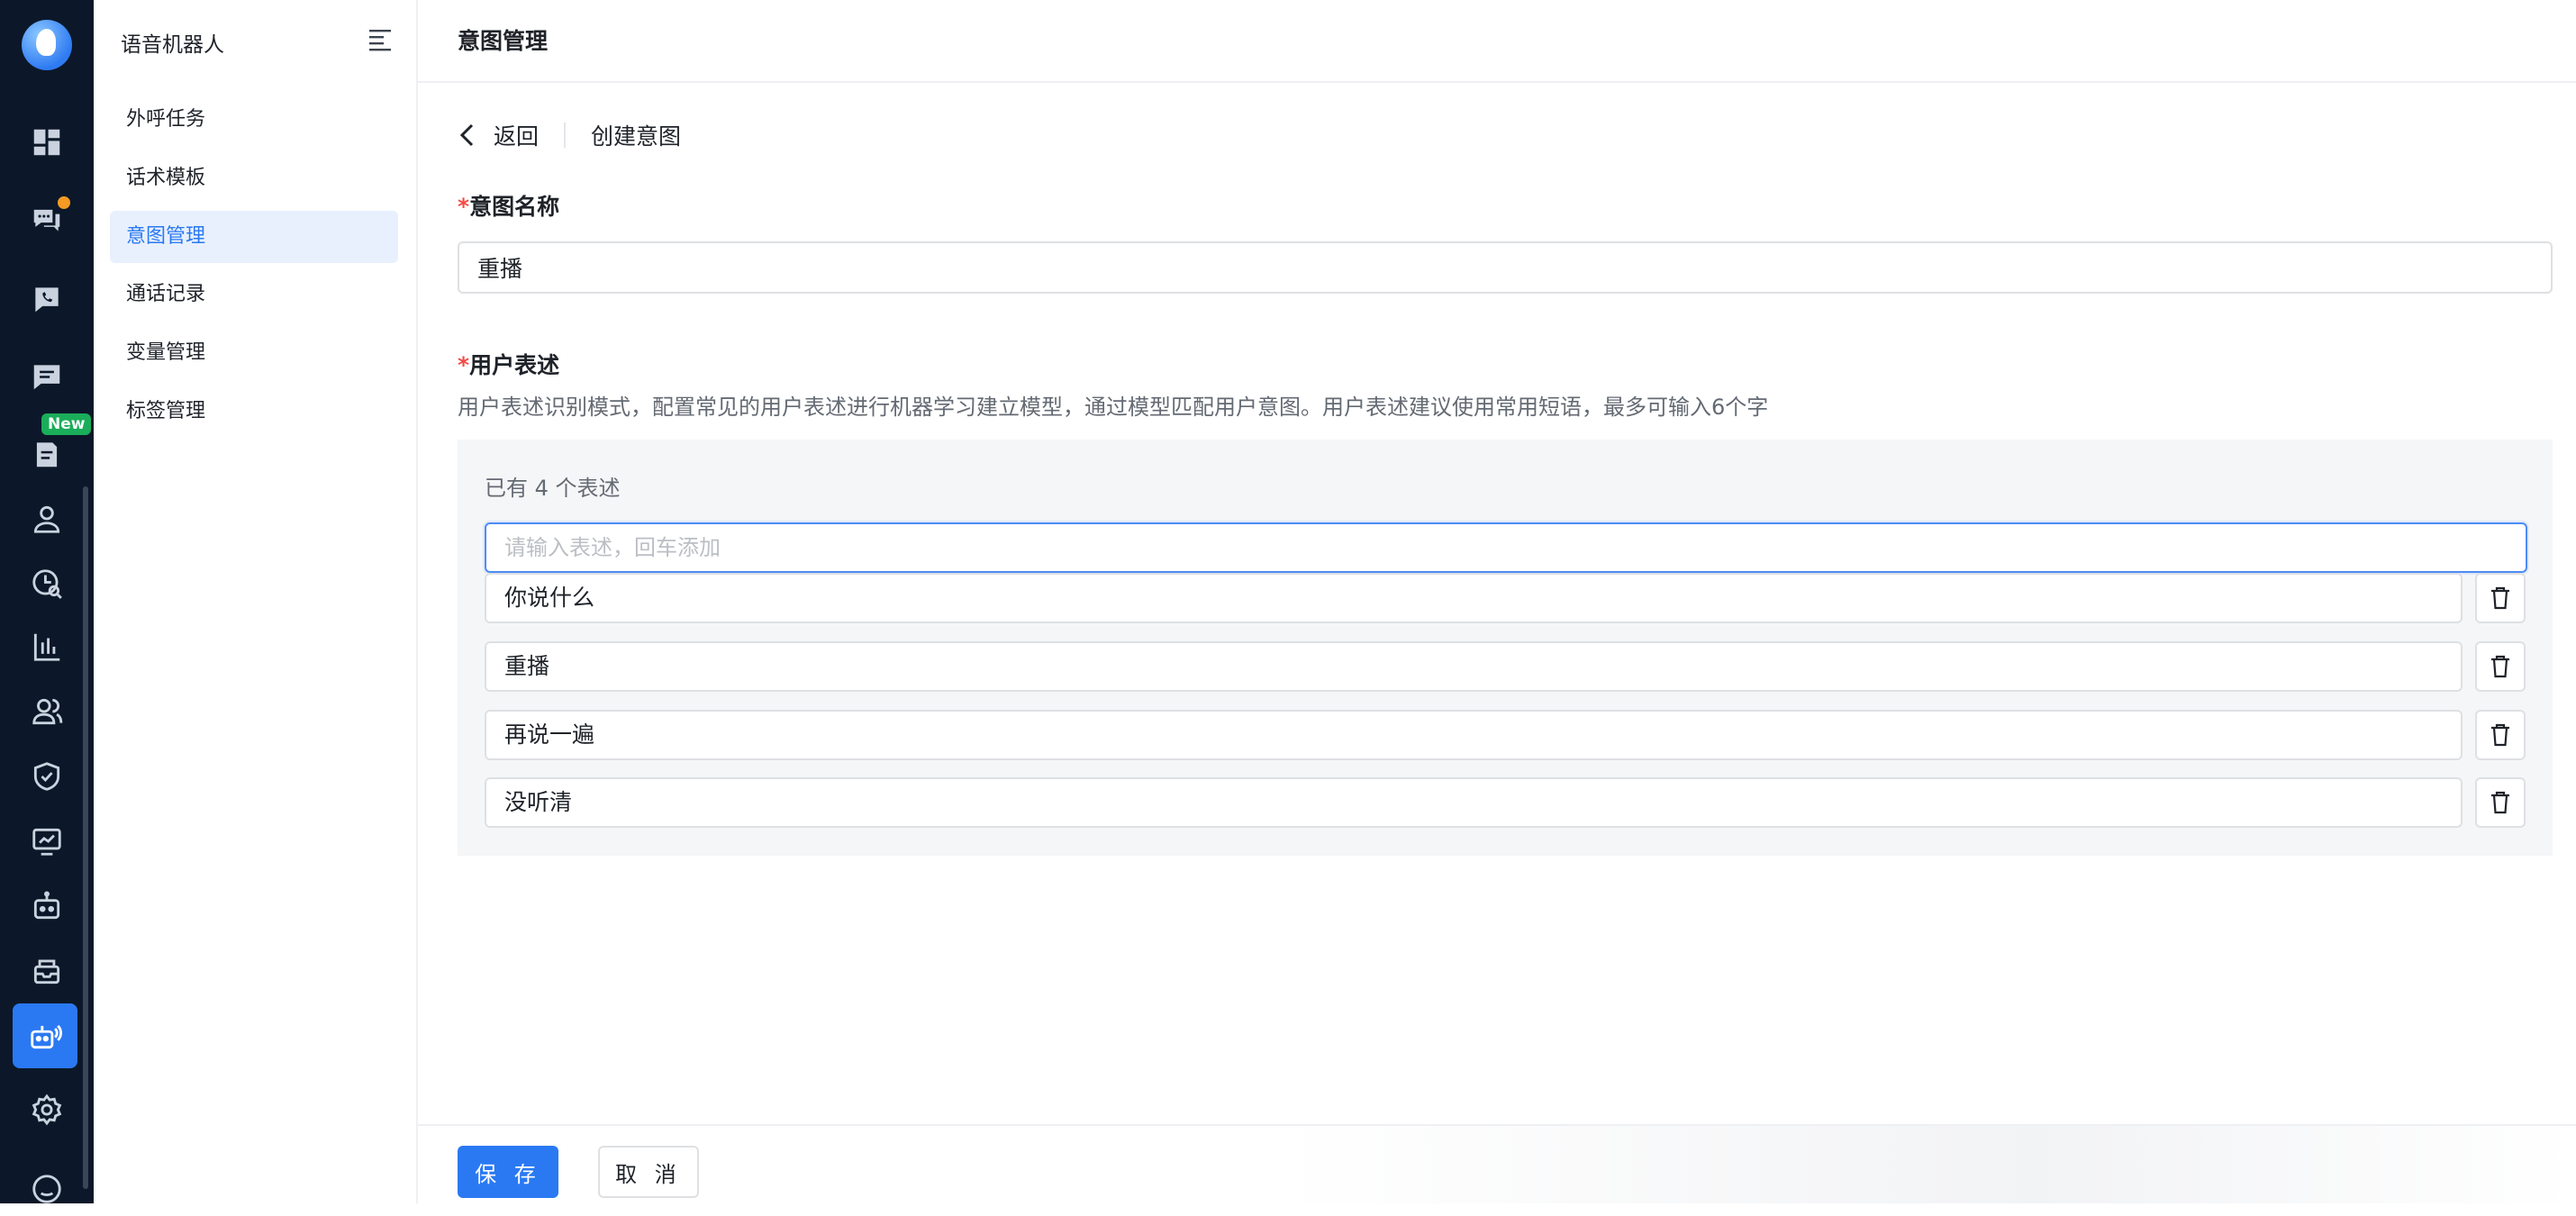  I want to click on shield-check-icon, so click(47, 776).